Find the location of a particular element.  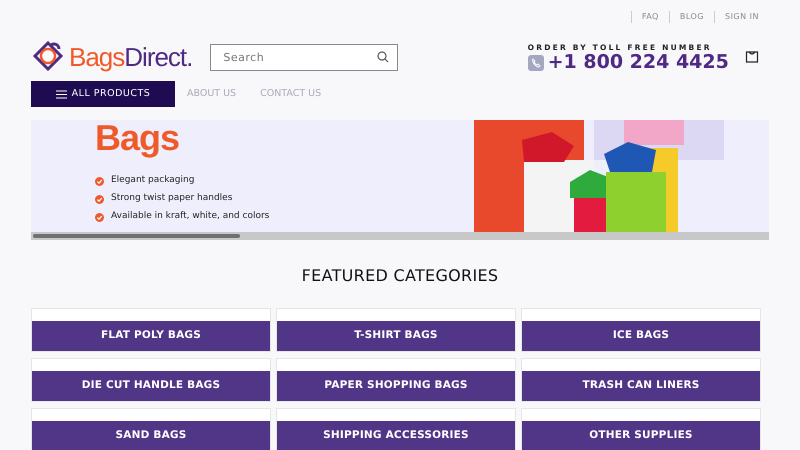

category-card: T-SHIRT BAGS is located at coordinates (396, 330).